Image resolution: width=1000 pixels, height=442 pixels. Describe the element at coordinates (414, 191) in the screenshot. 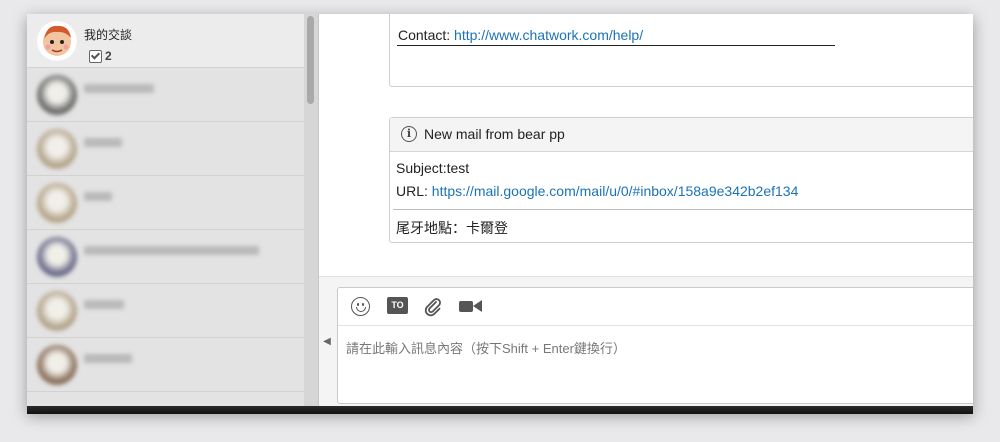

I see `url-label: URL:` at that location.